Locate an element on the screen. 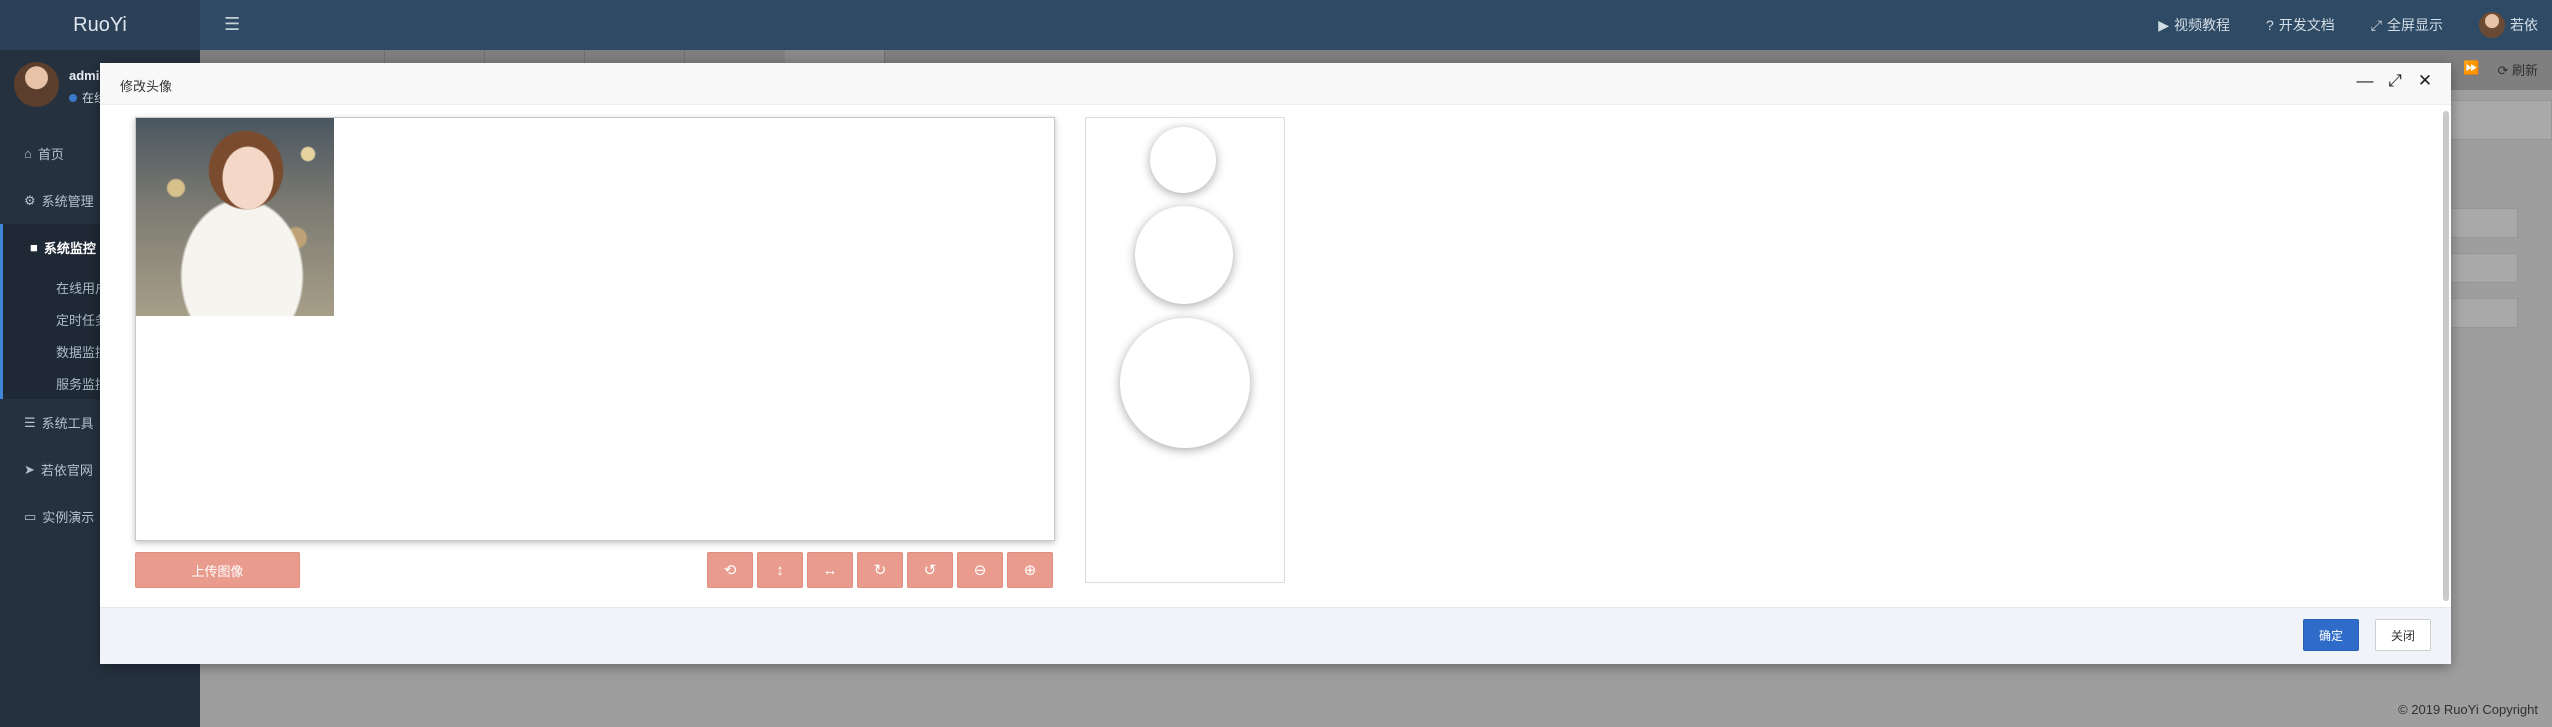  maximize-icon: ⤢ is located at coordinates (2395, 80).